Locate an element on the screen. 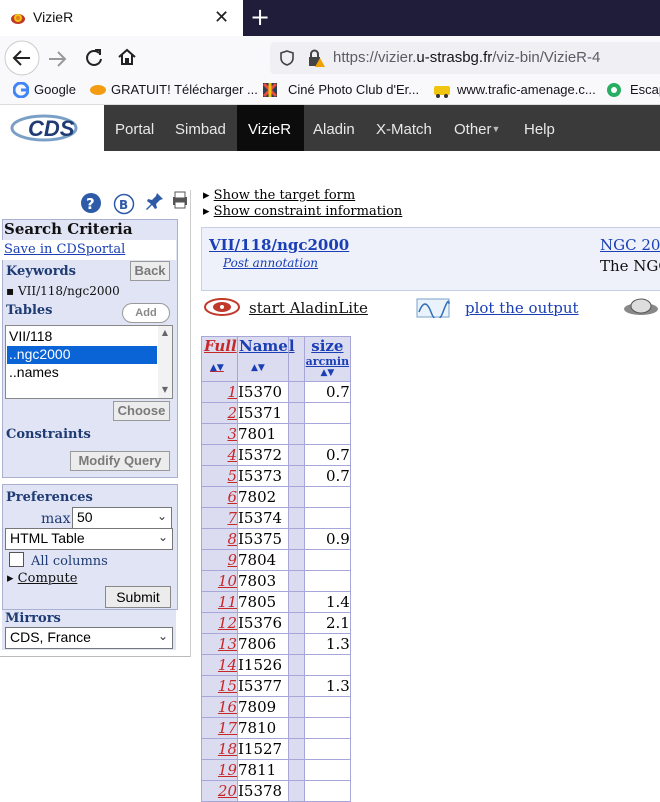 This screenshot has height=802, width=660. target-form-link: ▸ Show the target form is located at coordinates (279, 195).